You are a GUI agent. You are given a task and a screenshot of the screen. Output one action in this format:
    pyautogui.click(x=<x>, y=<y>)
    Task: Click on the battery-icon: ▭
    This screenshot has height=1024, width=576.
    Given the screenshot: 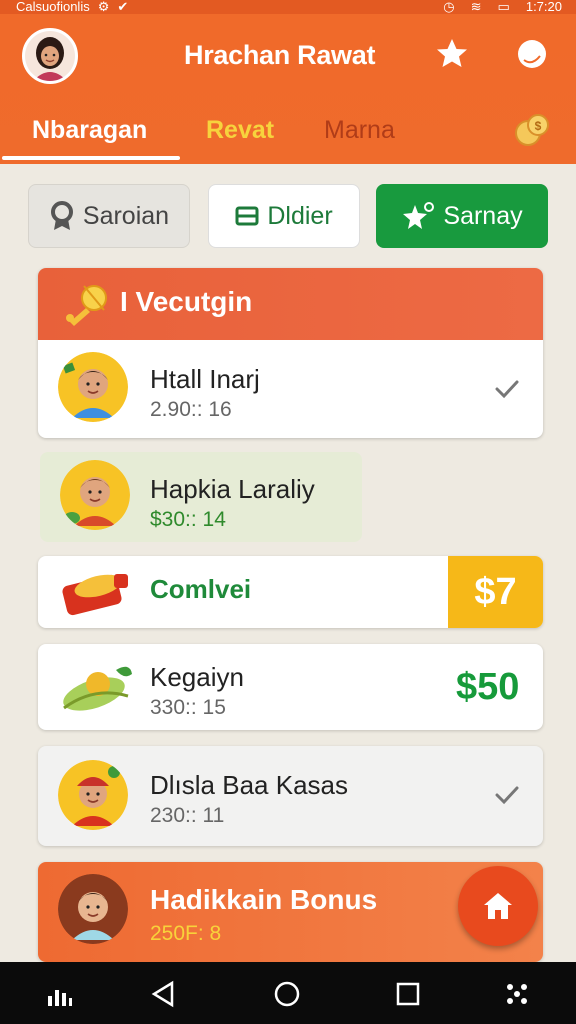 What is the action you would take?
    pyautogui.click(x=503, y=7)
    